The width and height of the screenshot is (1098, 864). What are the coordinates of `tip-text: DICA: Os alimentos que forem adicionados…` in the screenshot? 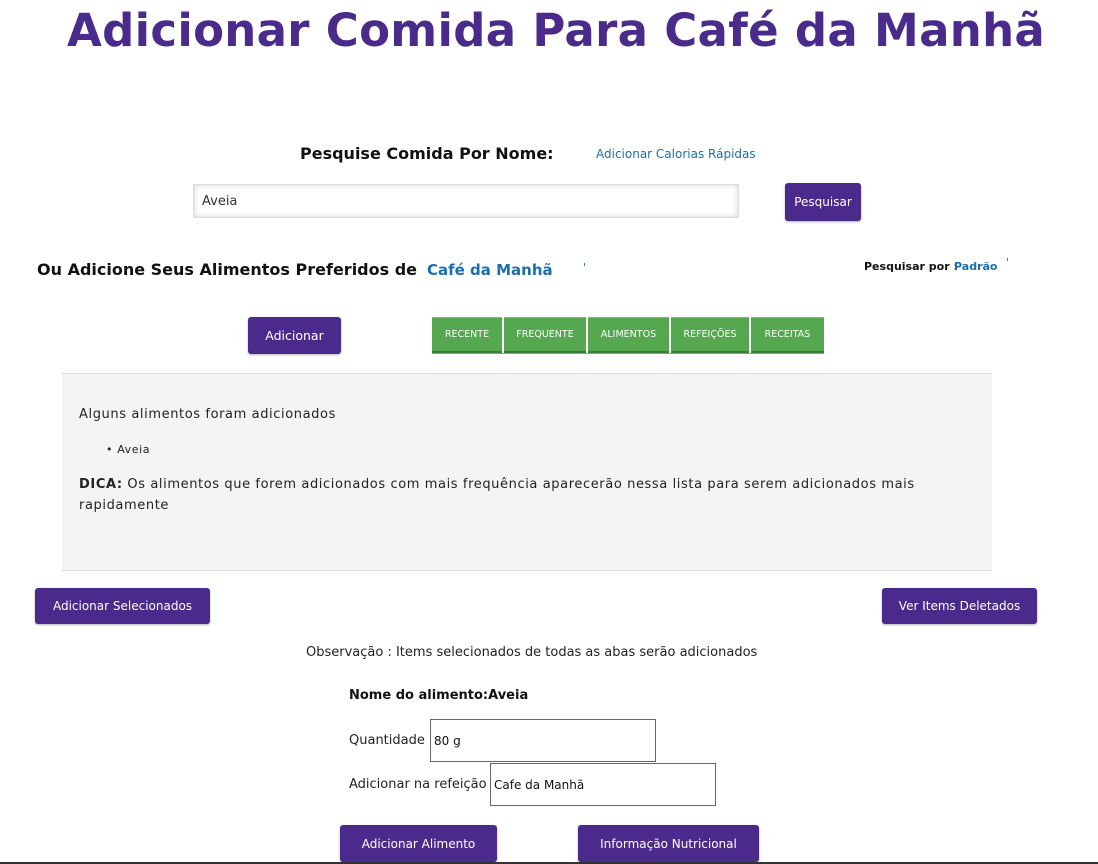 It's located at (519, 495).